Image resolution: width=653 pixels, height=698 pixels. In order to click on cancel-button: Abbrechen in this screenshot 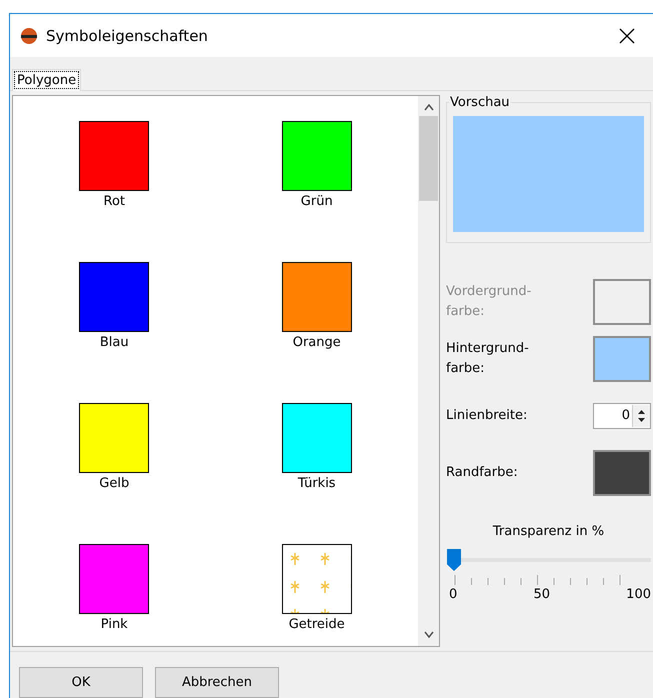, I will do `click(217, 682)`.